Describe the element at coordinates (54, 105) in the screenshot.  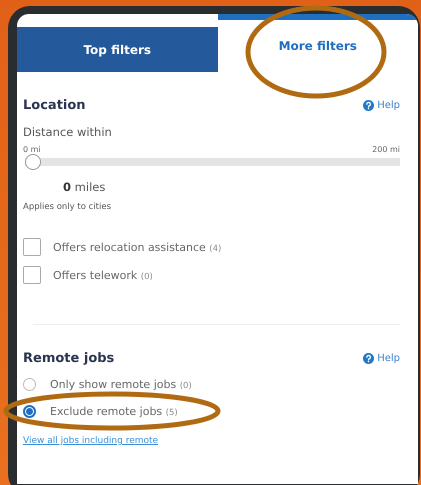
I see `section-title: Location` at that location.